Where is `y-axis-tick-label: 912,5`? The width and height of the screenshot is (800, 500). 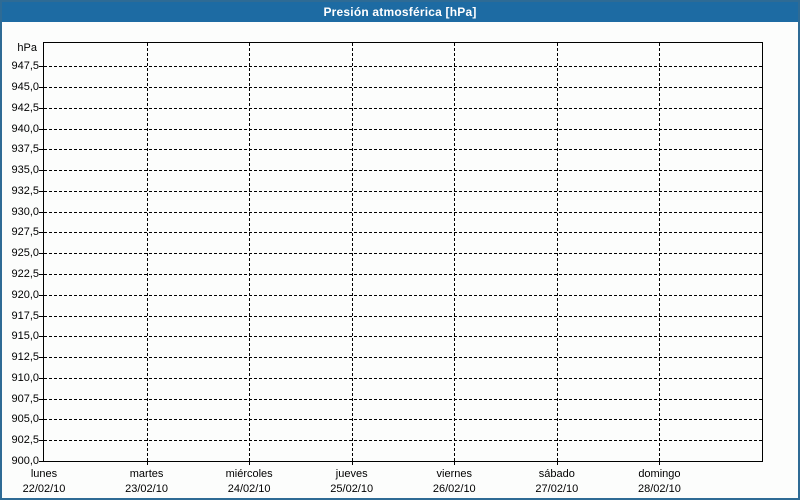
y-axis-tick-label: 912,5 is located at coordinates (25, 357).